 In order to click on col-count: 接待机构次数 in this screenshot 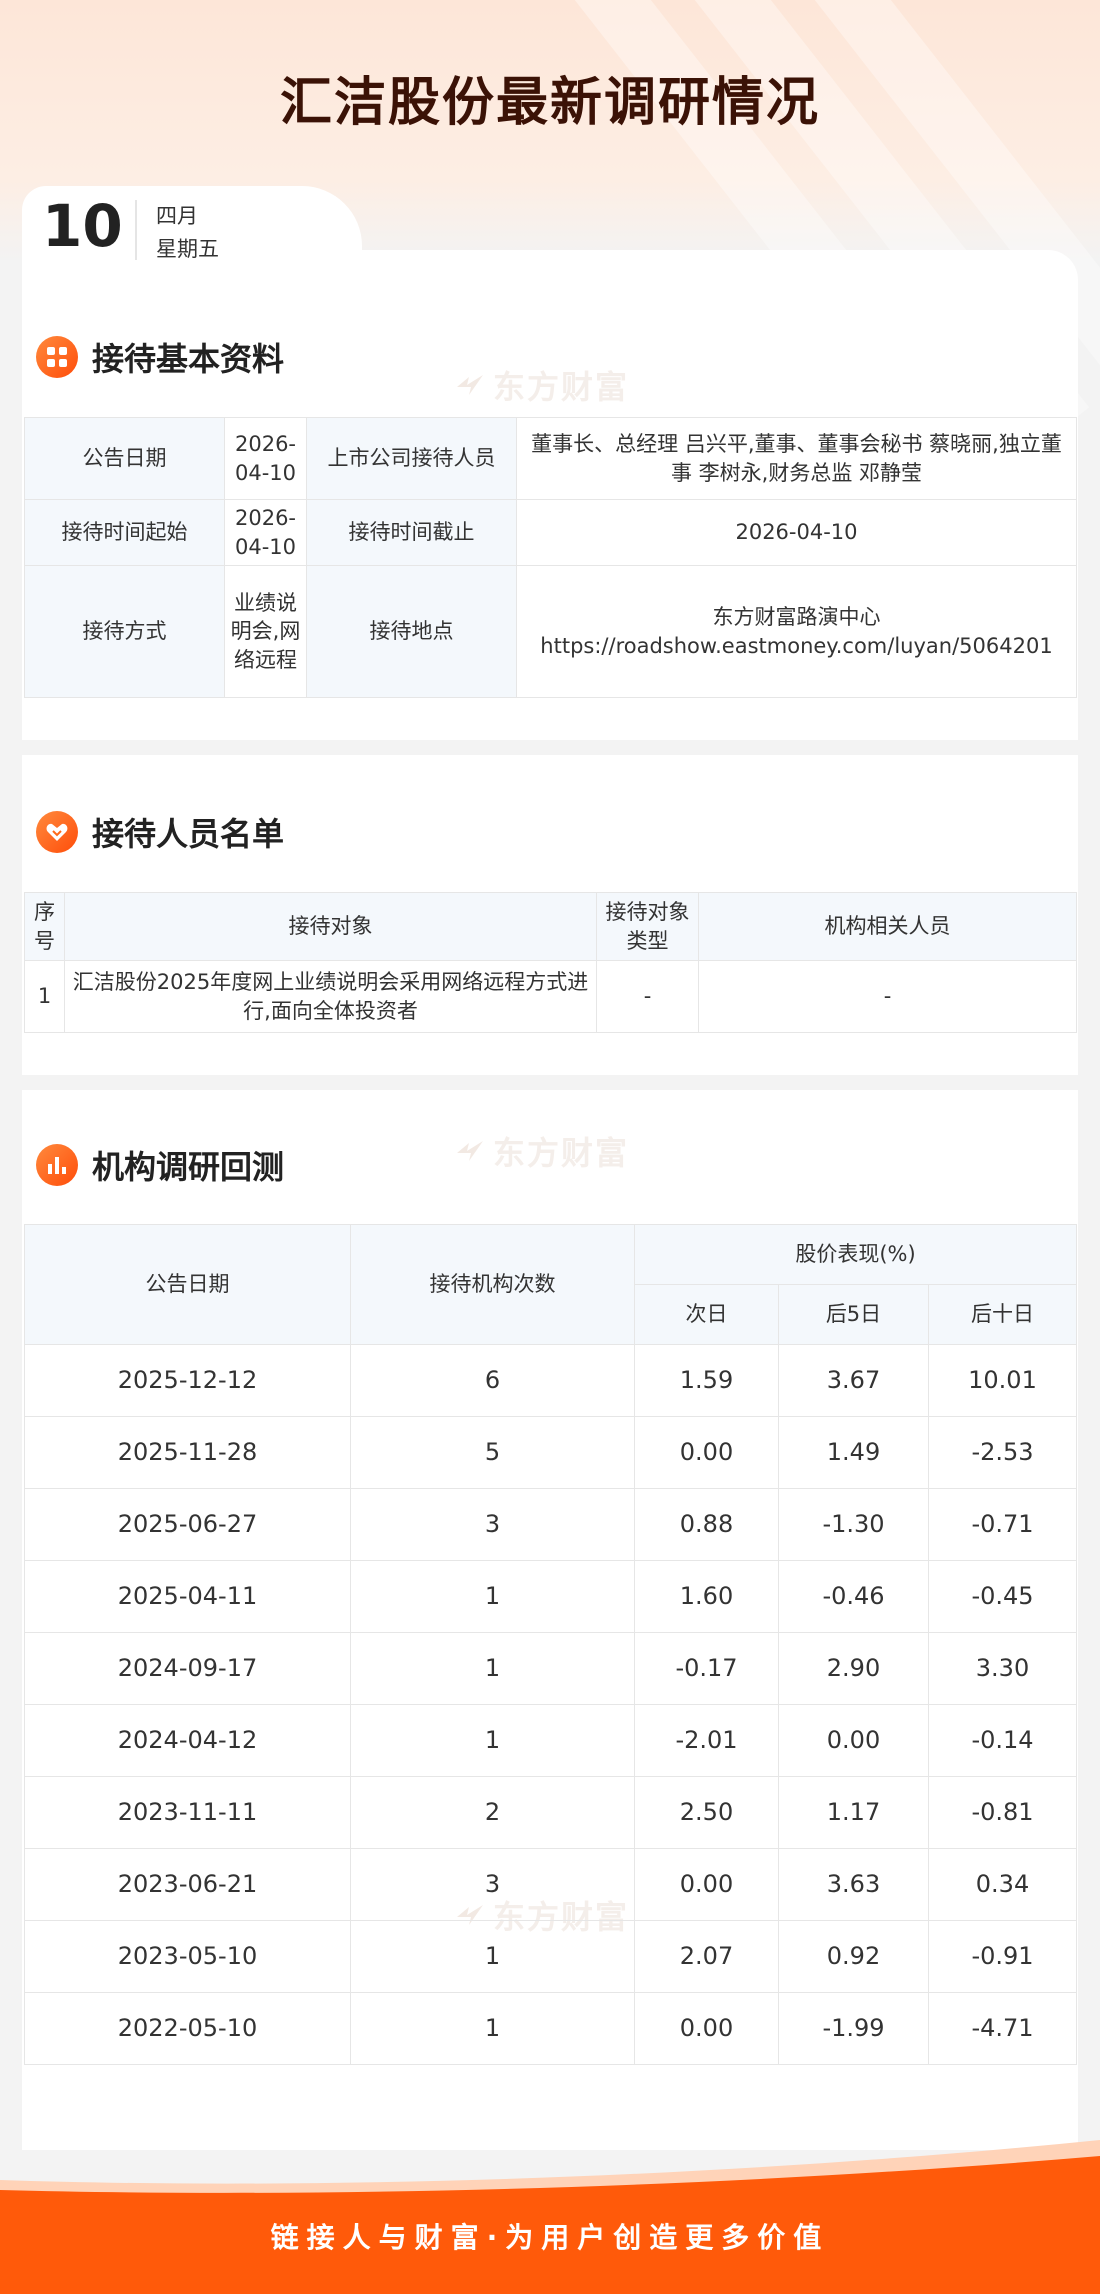, I will do `click(492, 1284)`.